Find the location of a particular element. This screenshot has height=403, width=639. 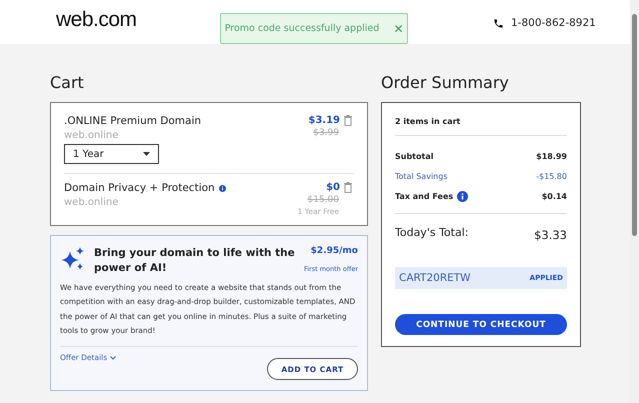

caret-icon is located at coordinates (146, 154).